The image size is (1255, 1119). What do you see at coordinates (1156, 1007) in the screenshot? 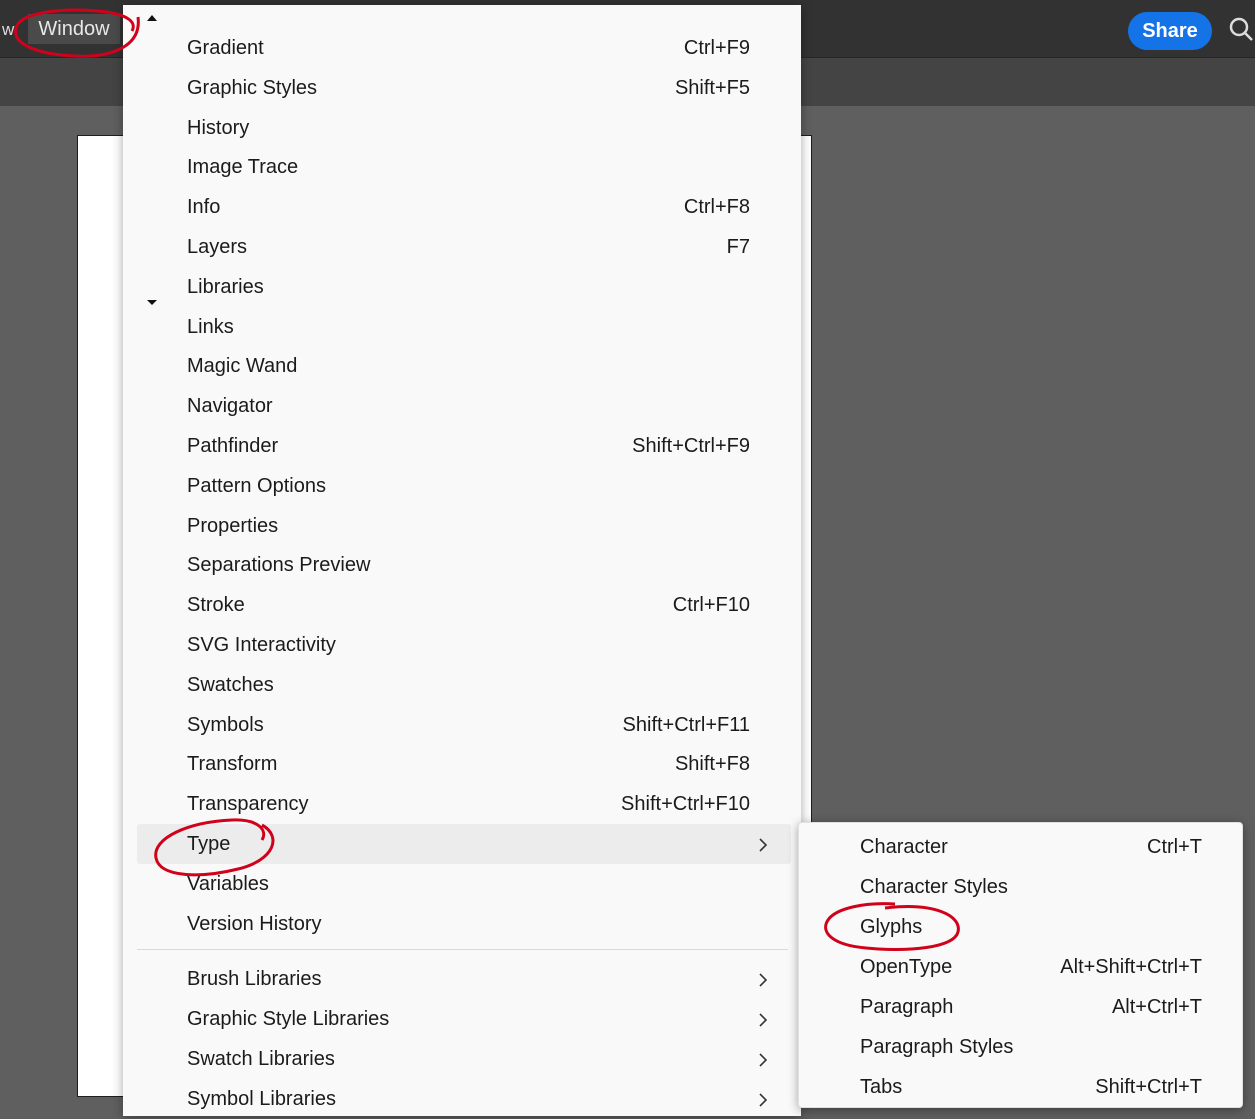
I see `submenu-item-shortcut: Alt+Ctrl+T` at bounding box center [1156, 1007].